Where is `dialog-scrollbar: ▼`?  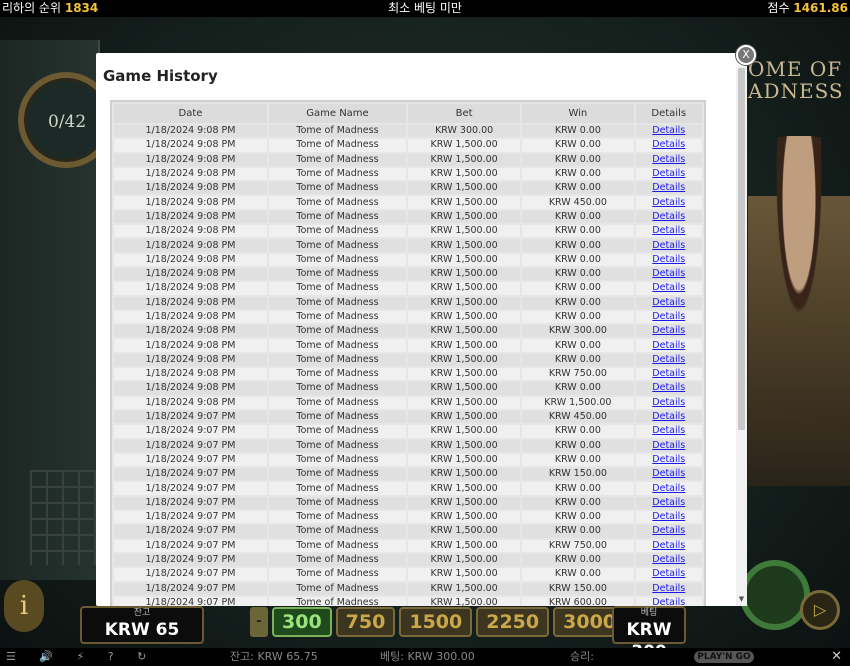
dialog-scrollbar: ▼ is located at coordinates (741, 336).